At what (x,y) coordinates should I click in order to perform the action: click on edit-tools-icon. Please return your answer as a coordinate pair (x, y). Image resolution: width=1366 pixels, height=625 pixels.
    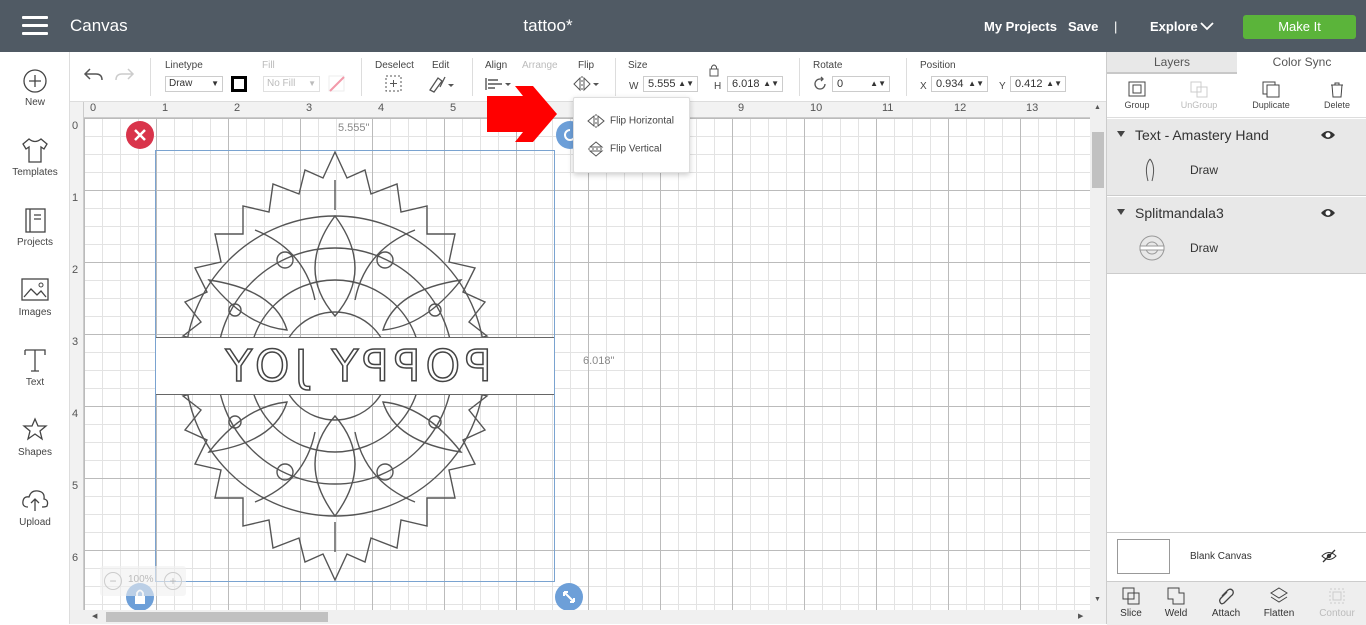
    Looking at the image, I should click on (441, 84).